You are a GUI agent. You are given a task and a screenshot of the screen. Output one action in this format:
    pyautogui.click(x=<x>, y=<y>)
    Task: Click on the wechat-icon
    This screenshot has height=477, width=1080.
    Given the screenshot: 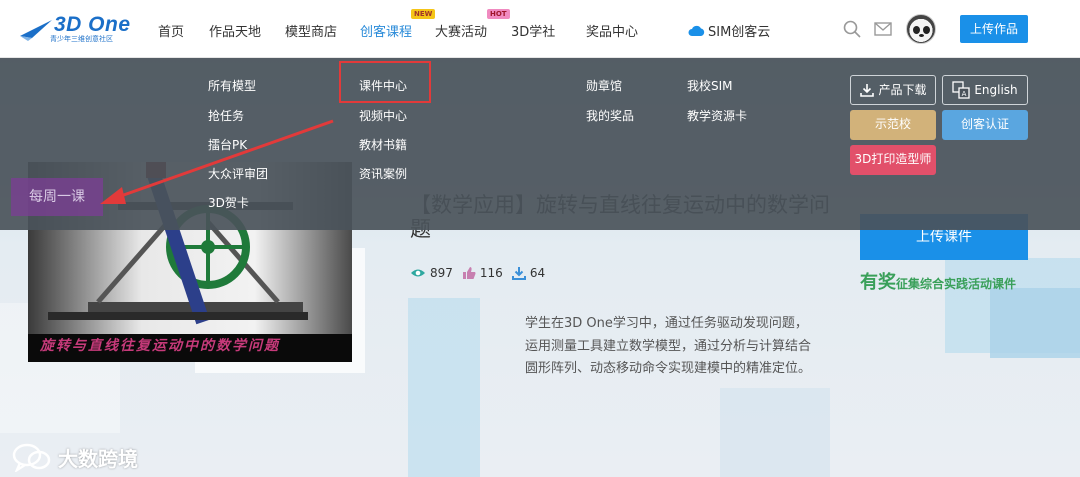 What is the action you would take?
    pyautogui.click(x=31, y=457)
    